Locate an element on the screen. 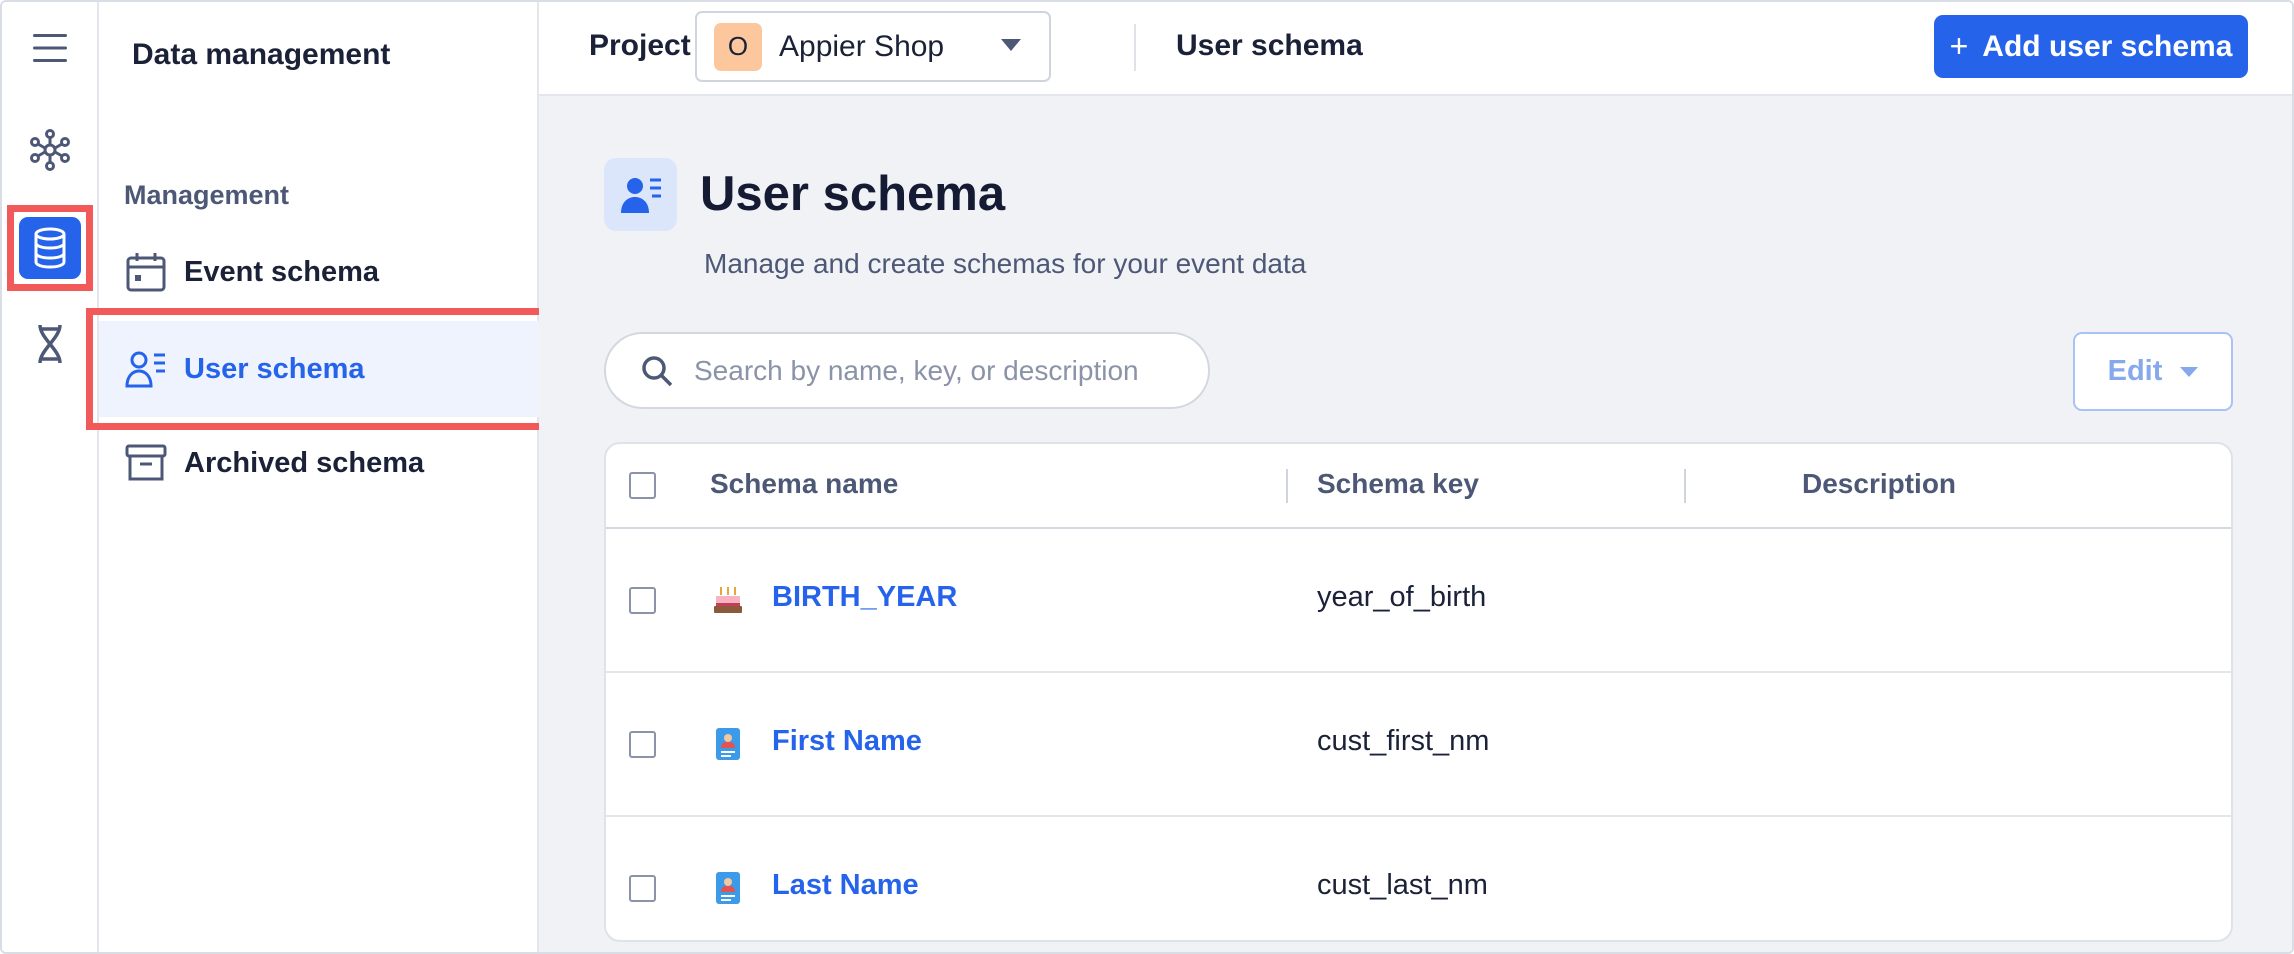 Image resolution: width=2294 pixels, height=954 pixels. nav-label: Event schema is located at coordinates (282, 271).